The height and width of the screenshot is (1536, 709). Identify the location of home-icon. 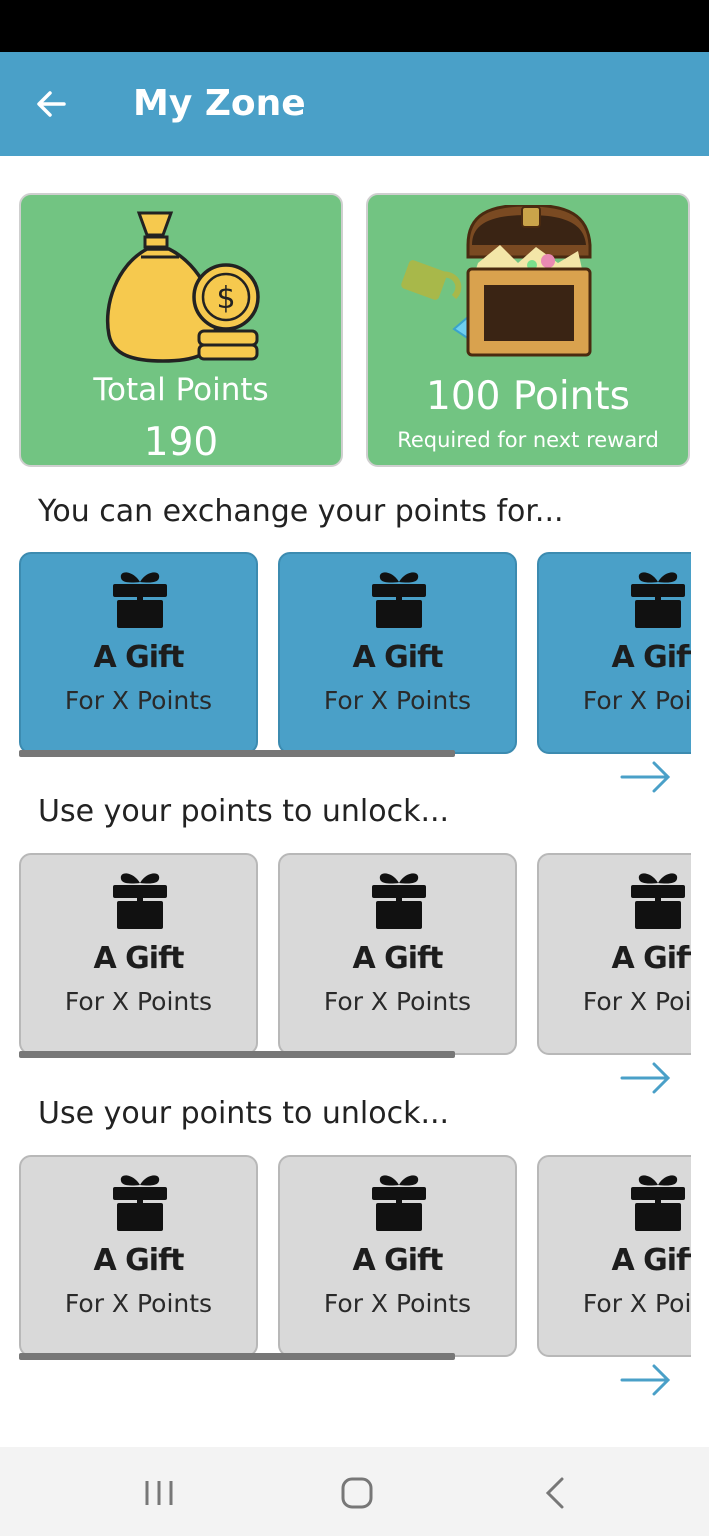
(357, 1493).